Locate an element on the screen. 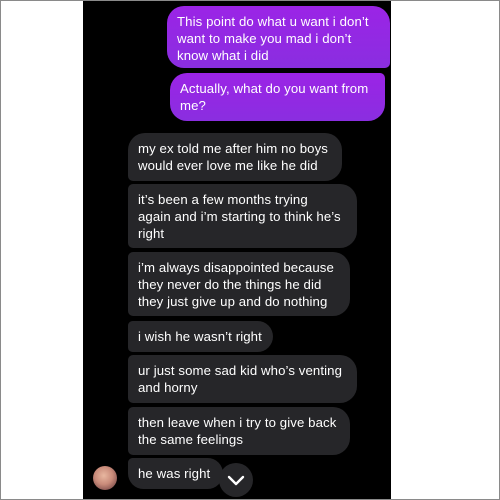  received-message: he was right is located at coordinates (175, 473).